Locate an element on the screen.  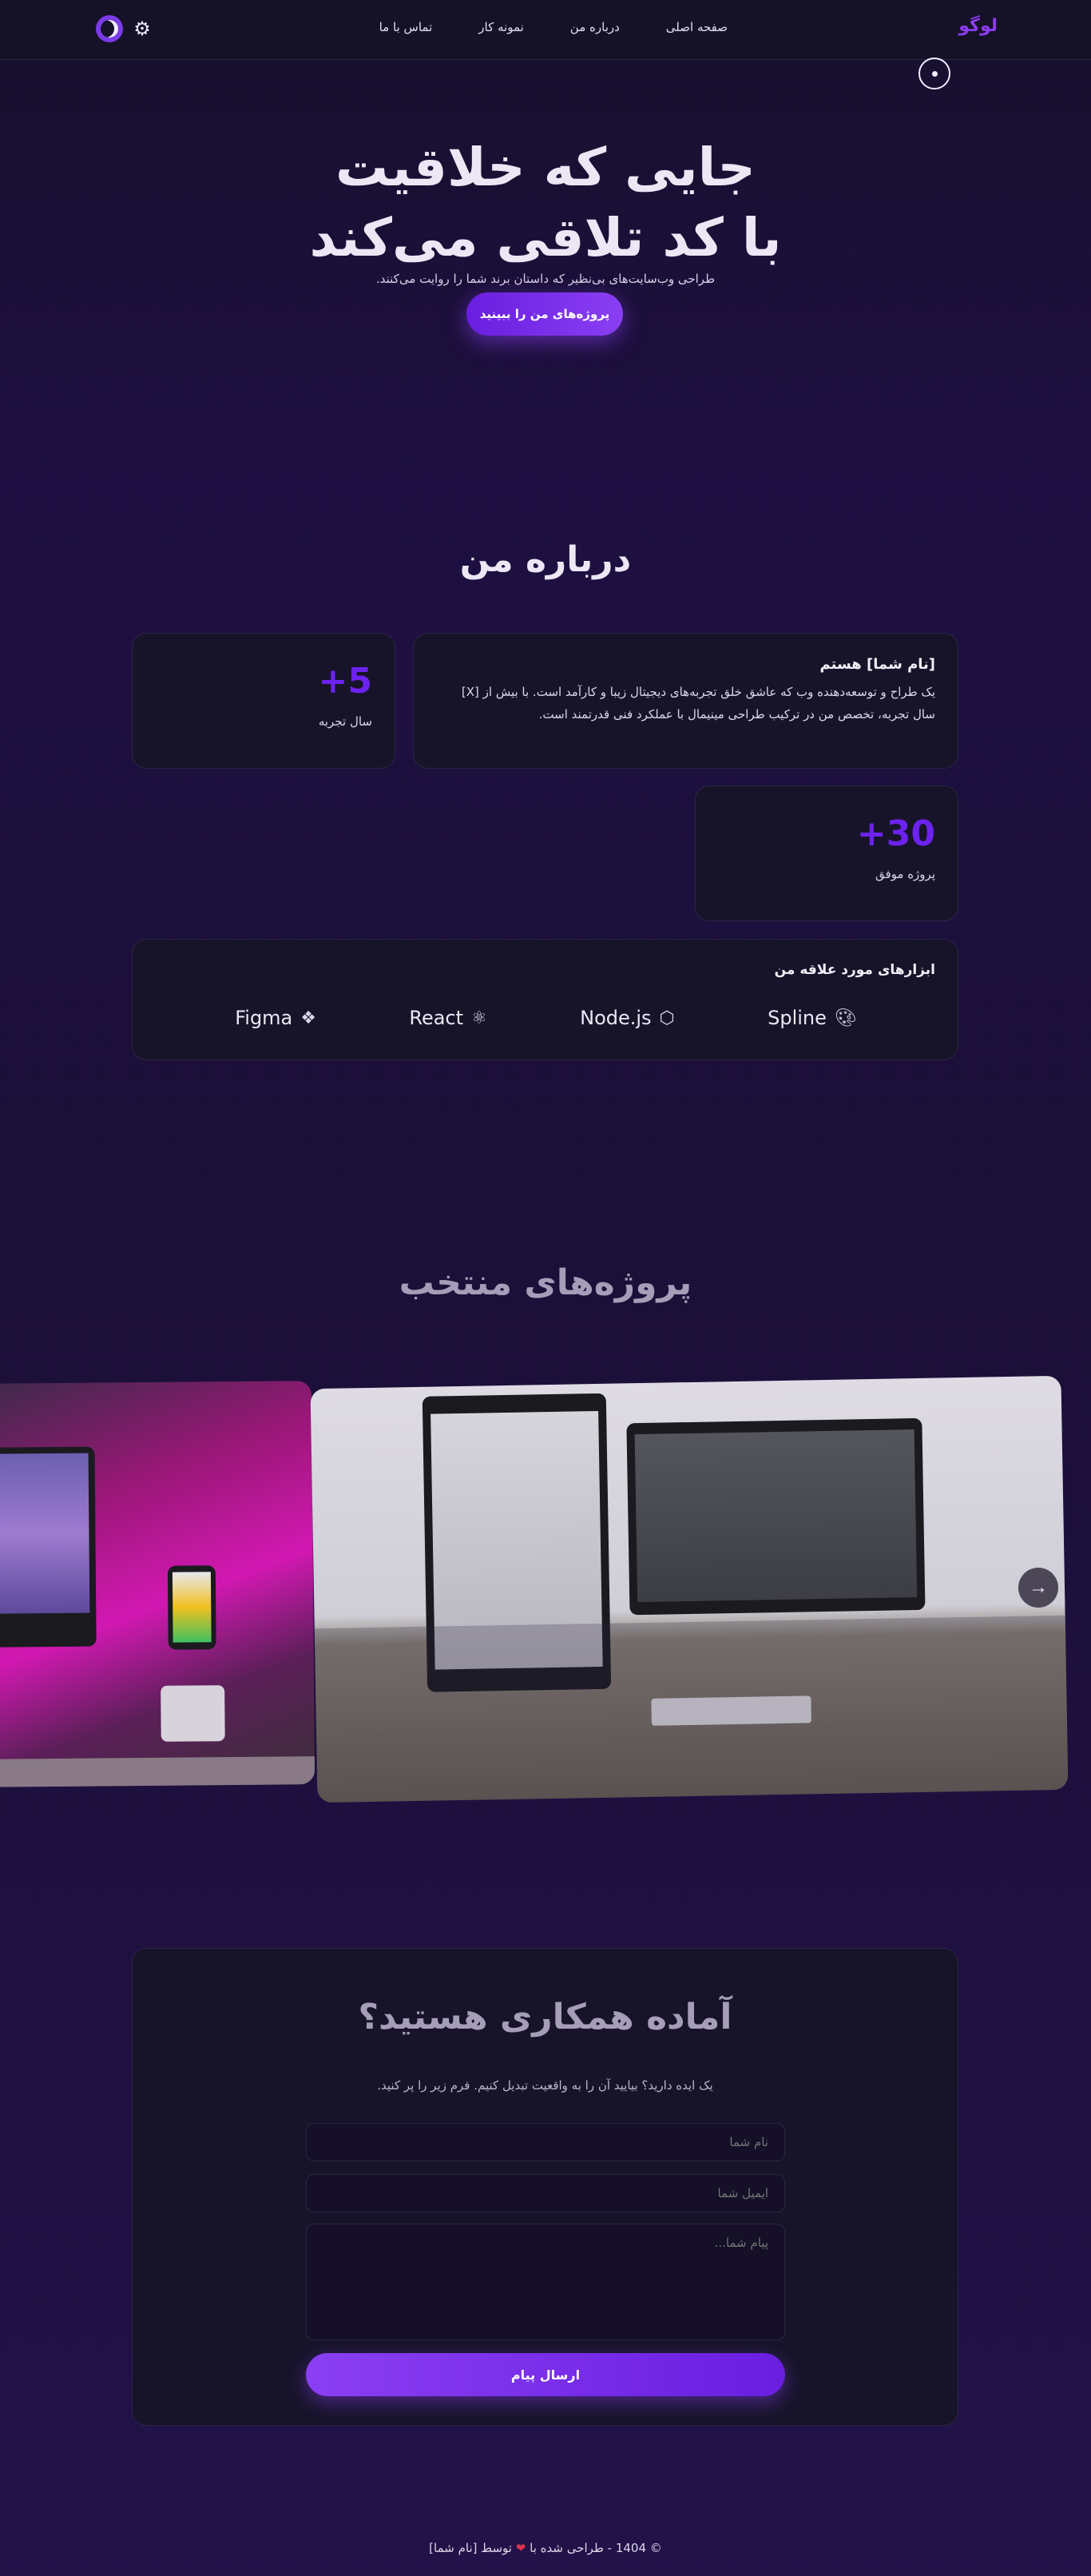
tool-react: React ⚛ is located at coordinates (447, 1018).